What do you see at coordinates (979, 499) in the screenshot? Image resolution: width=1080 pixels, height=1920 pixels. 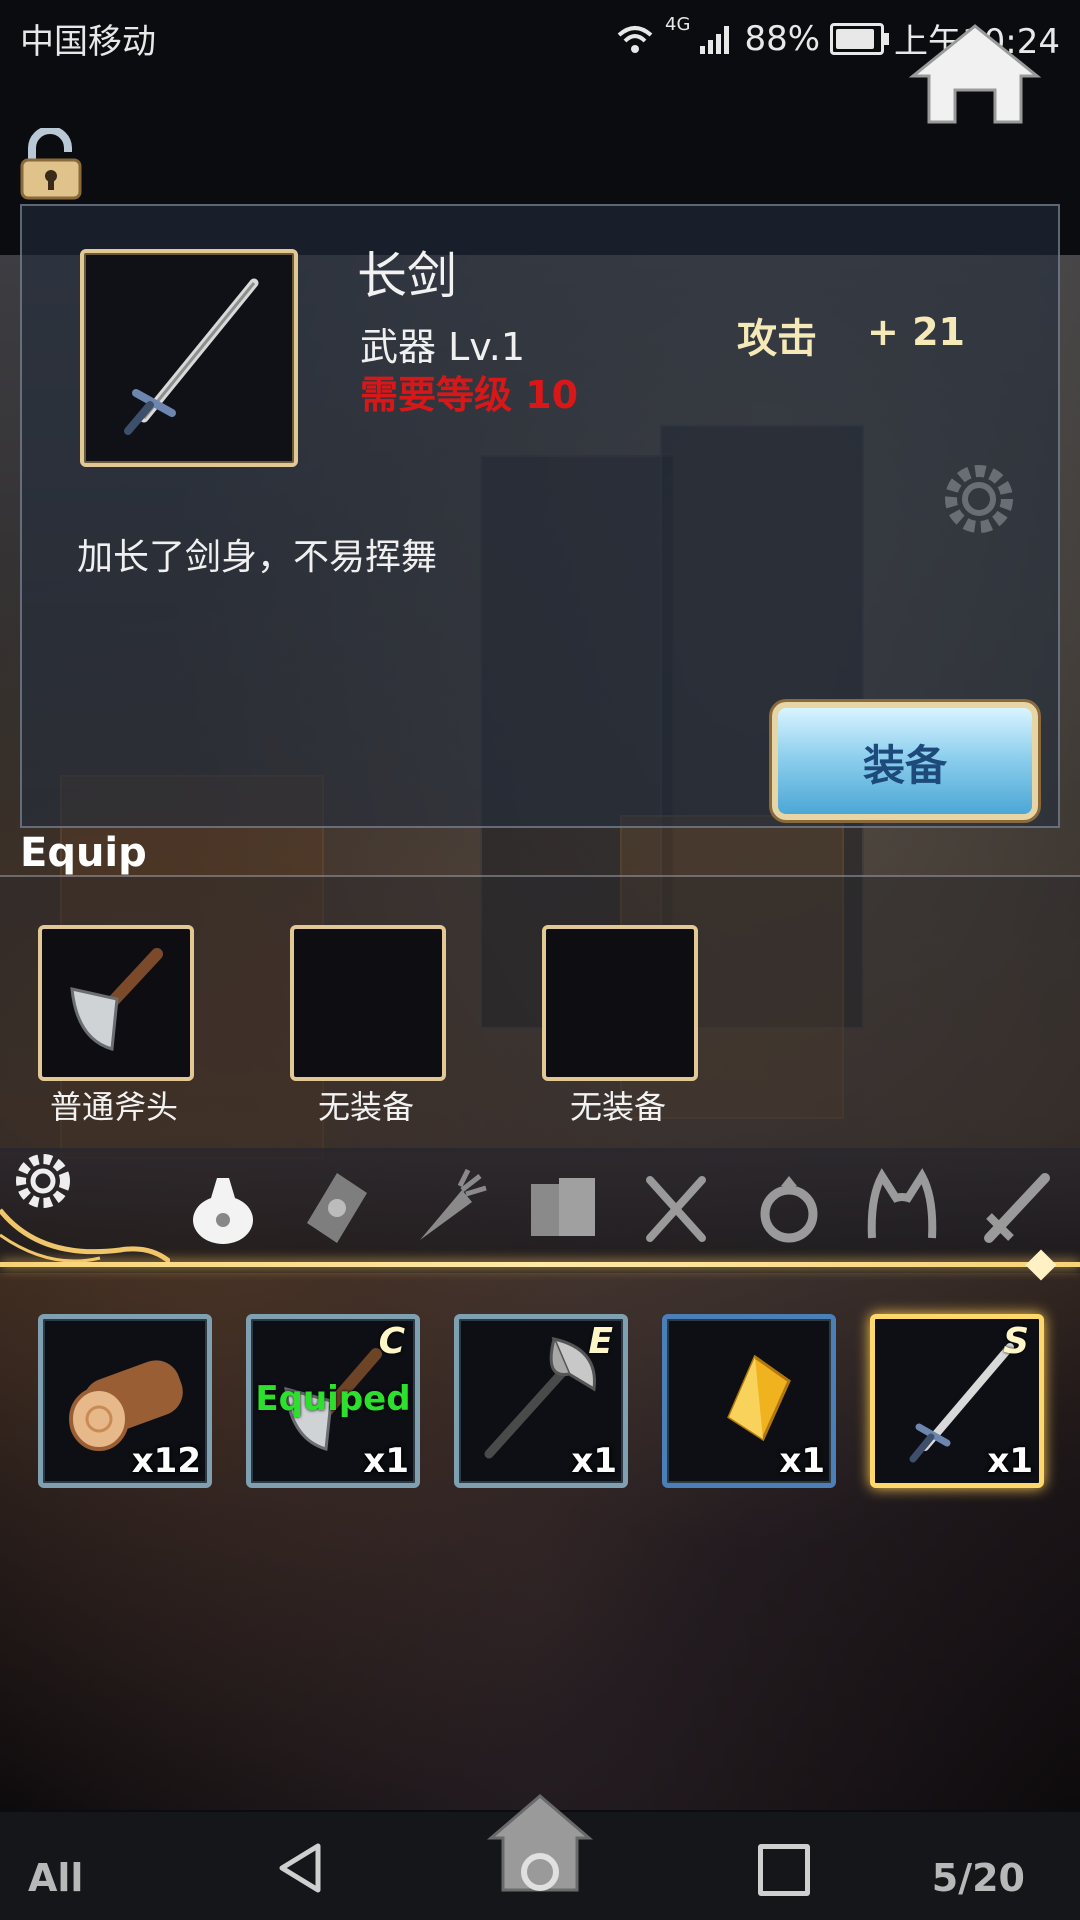 I see `gear-icon` at bounding box center [979, 499].